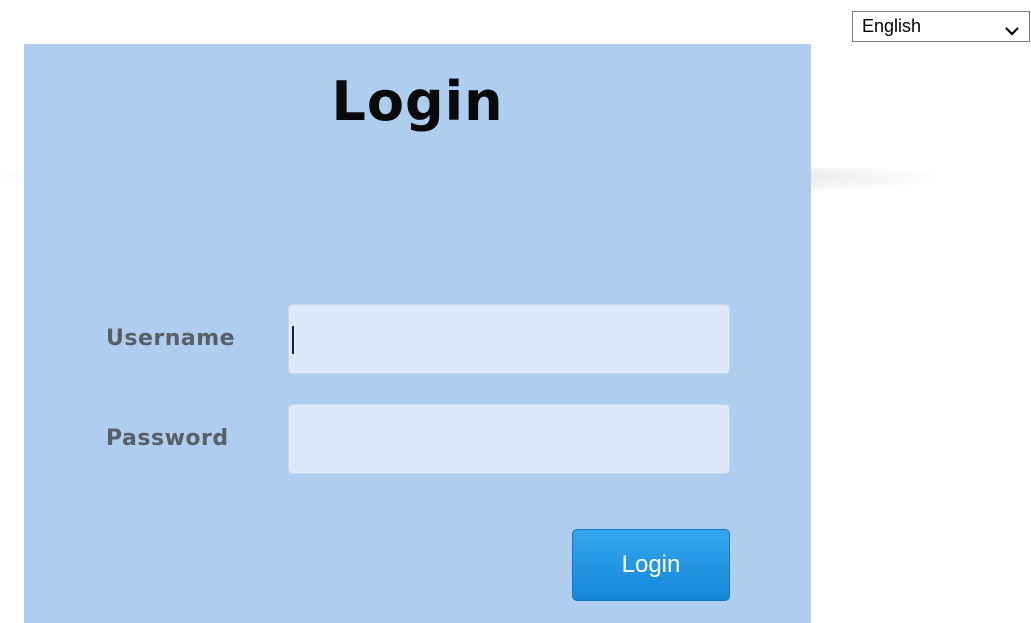 This screenshot has height=623, width=1031. I want to click on page-title: Login, so click(417, 101).